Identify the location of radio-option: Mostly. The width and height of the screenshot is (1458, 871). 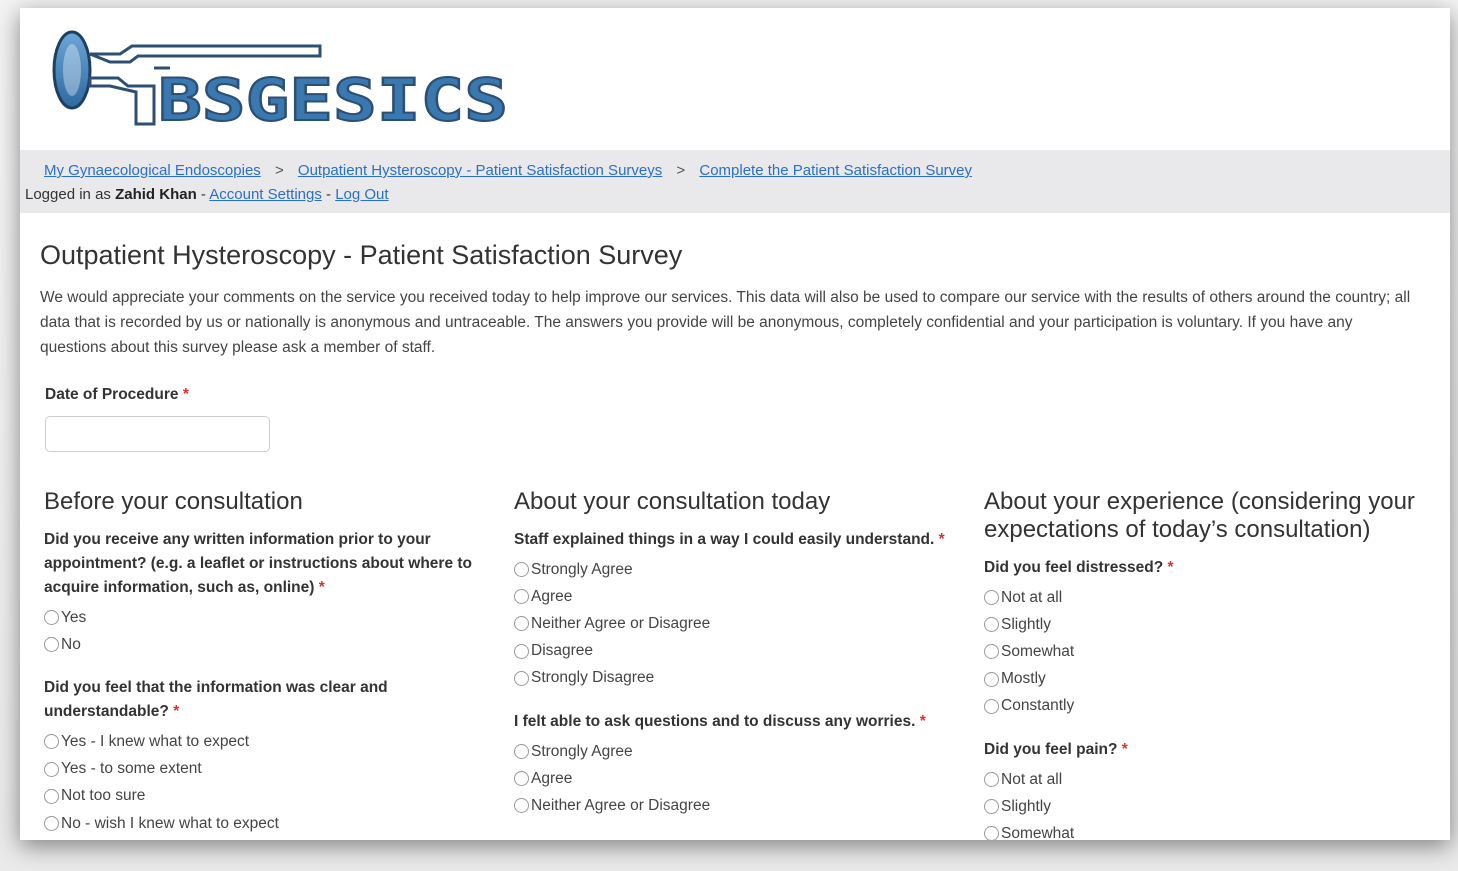
(1209, 679).